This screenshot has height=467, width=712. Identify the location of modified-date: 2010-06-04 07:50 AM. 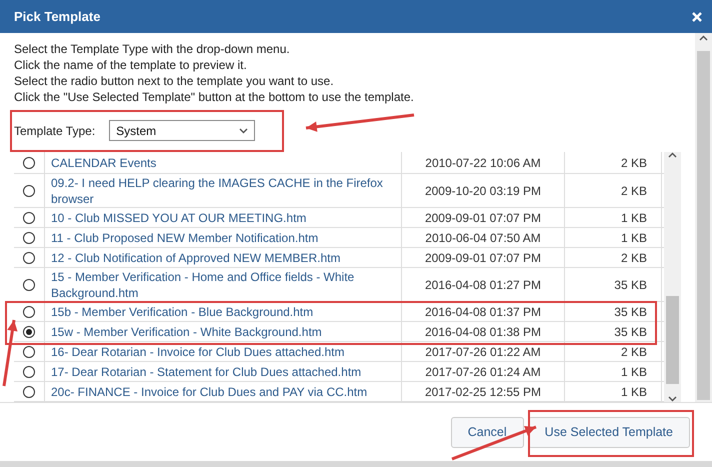
(483, 238).